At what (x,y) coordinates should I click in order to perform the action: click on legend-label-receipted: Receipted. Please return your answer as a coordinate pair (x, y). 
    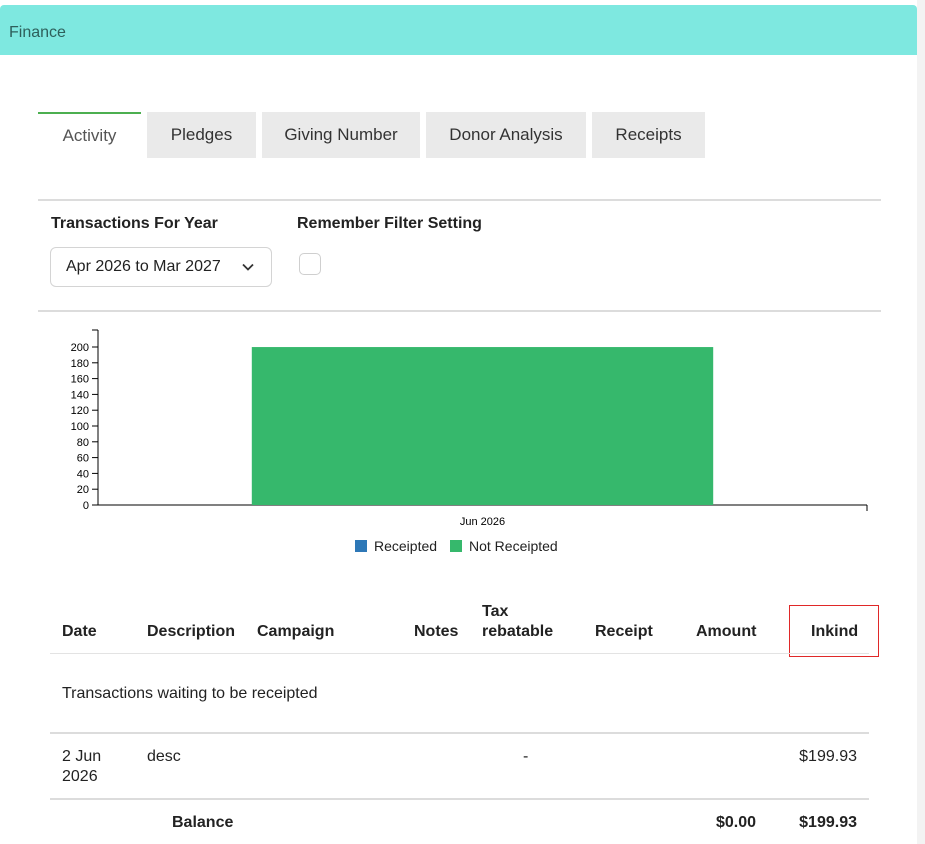
    Looking at the image, I should click on (406, 546).